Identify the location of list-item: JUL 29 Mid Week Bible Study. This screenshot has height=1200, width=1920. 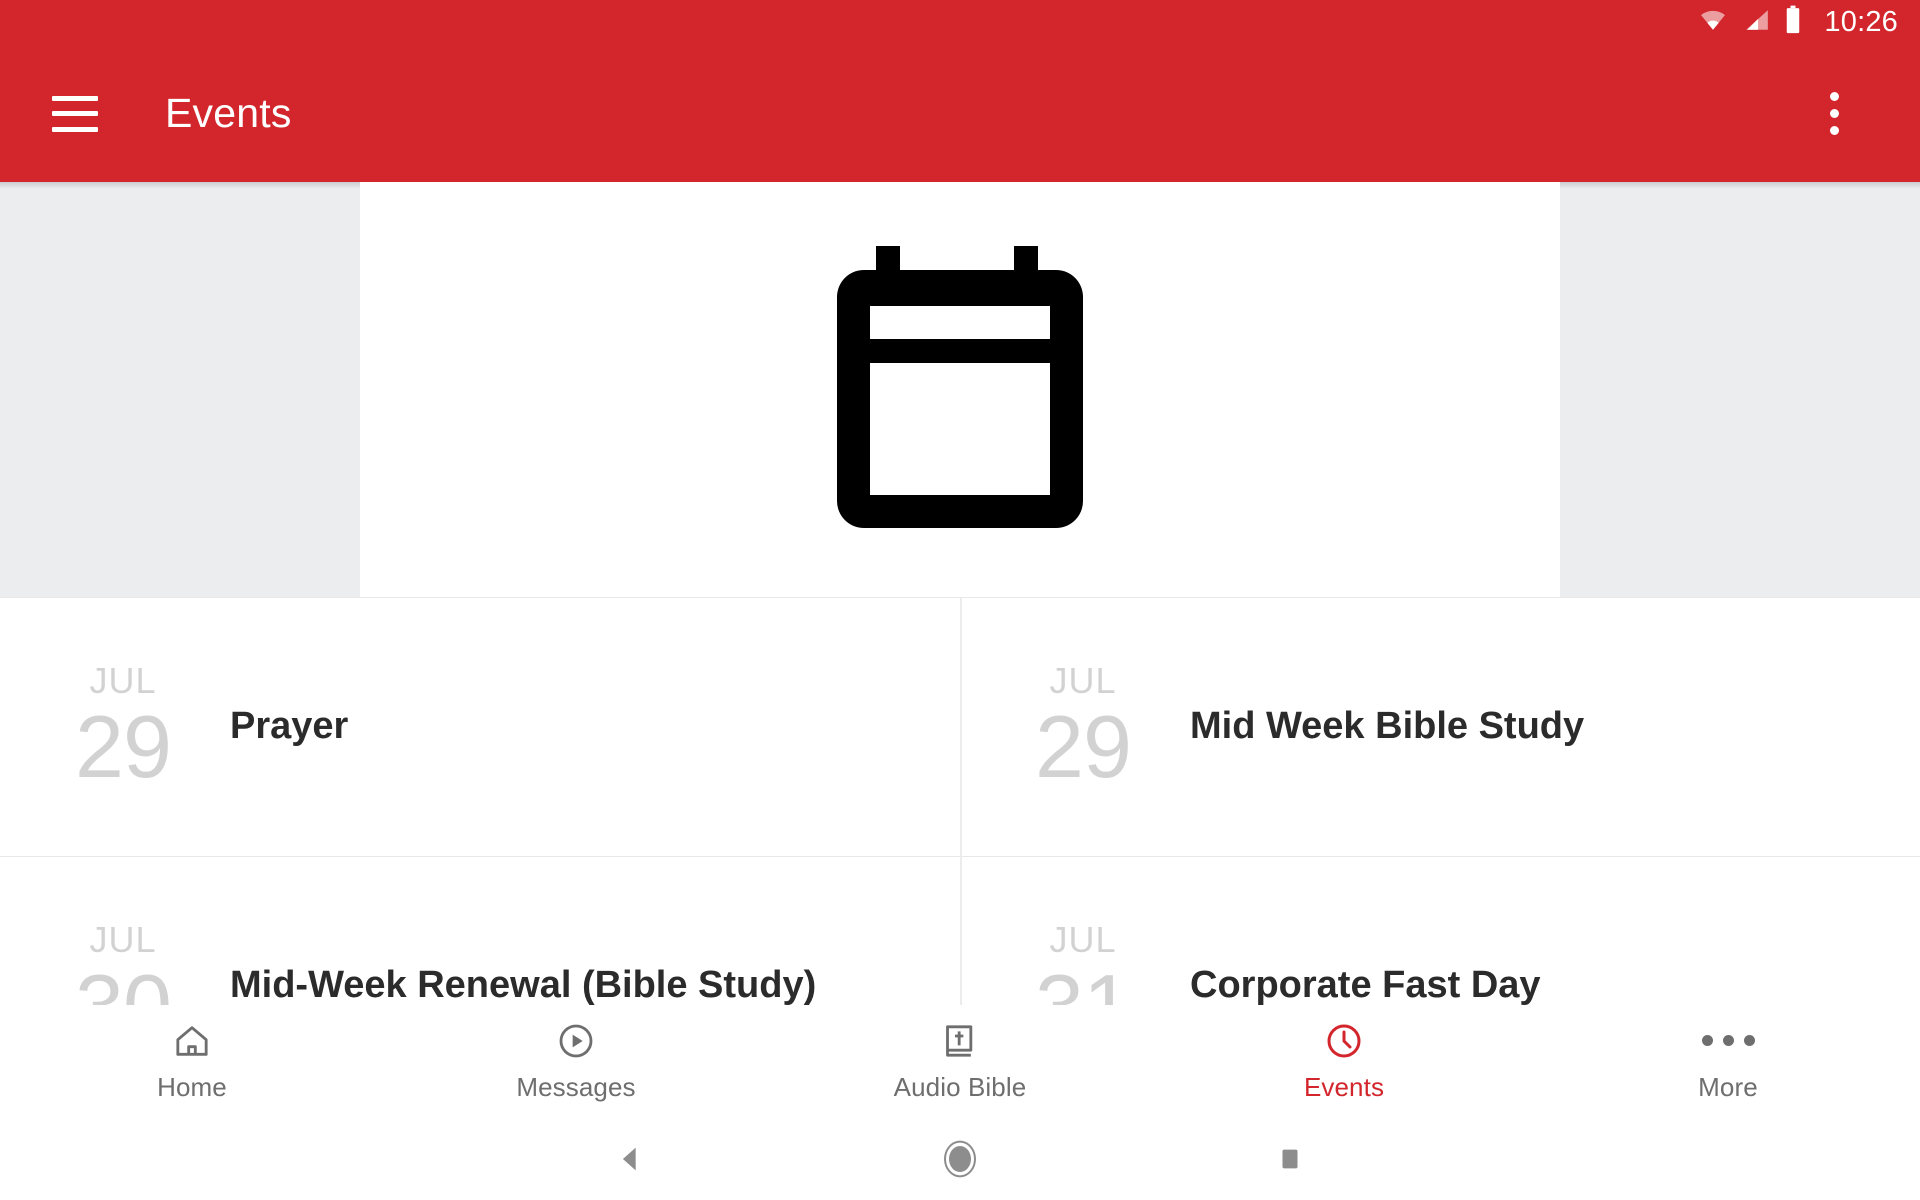
(1440, 726).